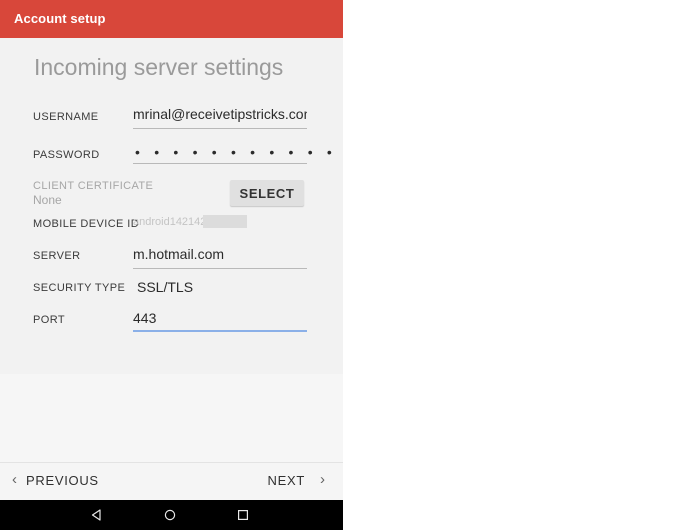 The image size is (684, 530). I want to click on home-circle-icon, so click(170, 515).